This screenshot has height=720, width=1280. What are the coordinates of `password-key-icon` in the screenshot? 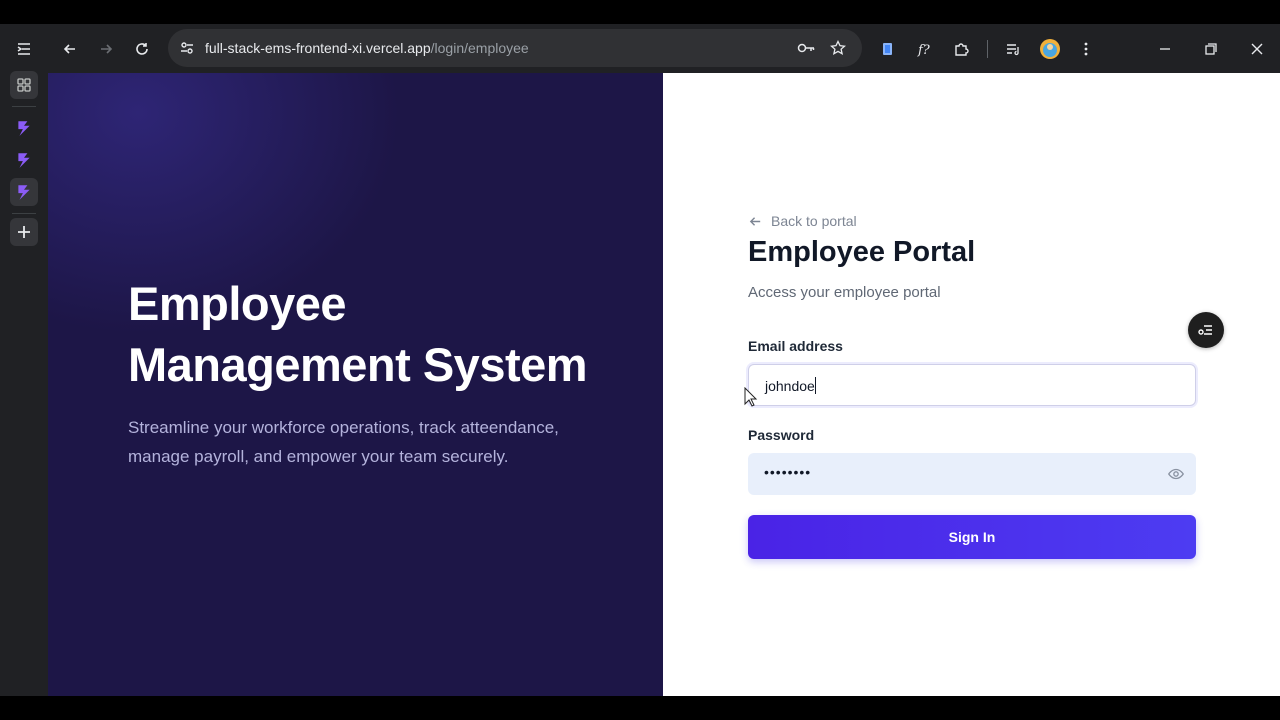 It's located at (806, 48).